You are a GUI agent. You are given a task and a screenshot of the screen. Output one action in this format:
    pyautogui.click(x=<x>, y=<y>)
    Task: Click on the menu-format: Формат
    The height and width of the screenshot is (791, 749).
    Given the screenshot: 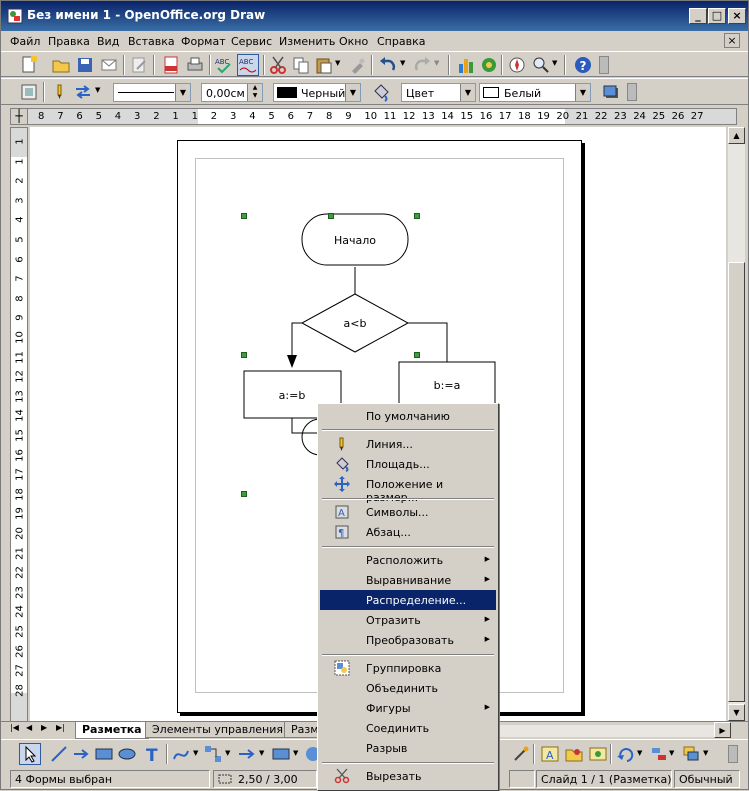 What is the action you would take?
    pyautogui.click(x=203, y=41)
    